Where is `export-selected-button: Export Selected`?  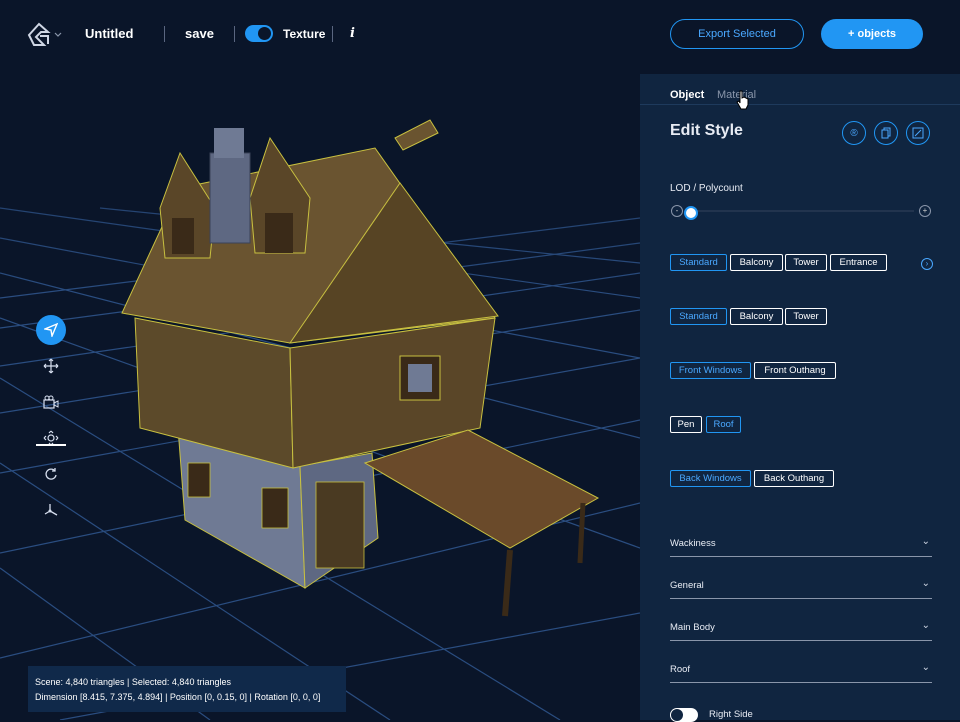 export-selected-button: Export Selected is located at coordinates (737, 34).